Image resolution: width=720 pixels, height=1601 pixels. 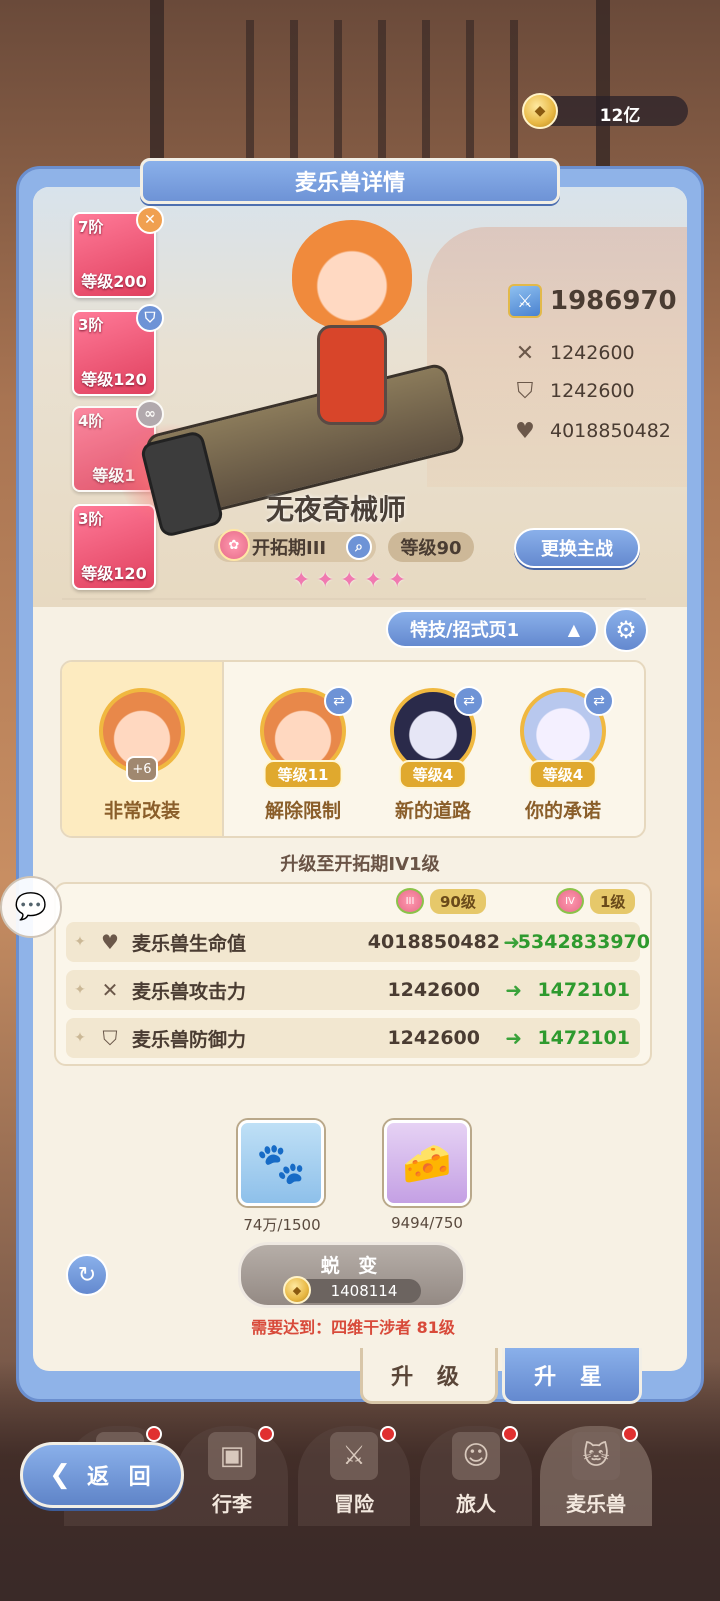 What do you see at coordinates (336, 509) in the screenshot?
I see `hero-name: 无夜奇械师` at bounding box center [336, 509].